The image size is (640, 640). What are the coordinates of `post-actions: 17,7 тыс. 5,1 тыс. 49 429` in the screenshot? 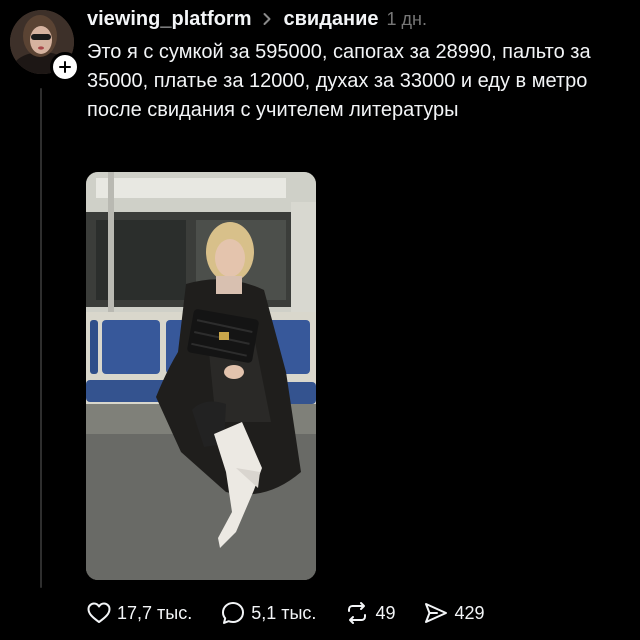 It's located at (299, 613).